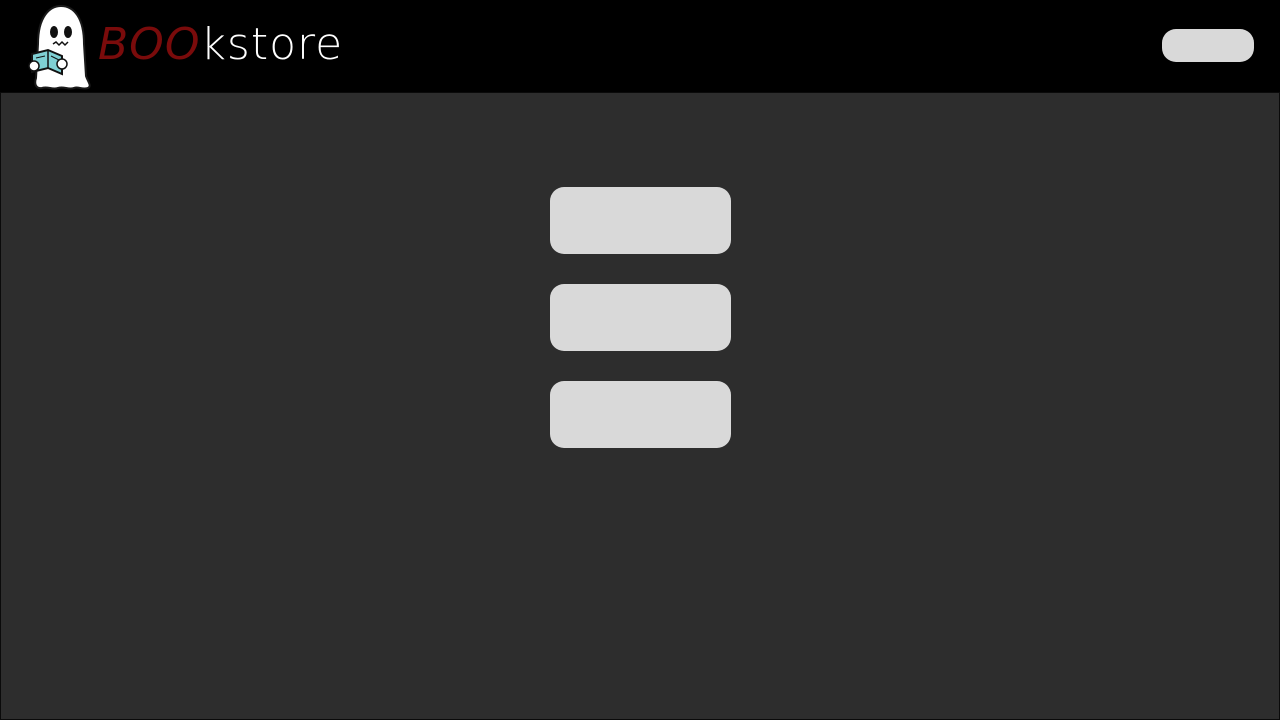  I want to click on brand-logo: BOOkstore, so click(185, 47).